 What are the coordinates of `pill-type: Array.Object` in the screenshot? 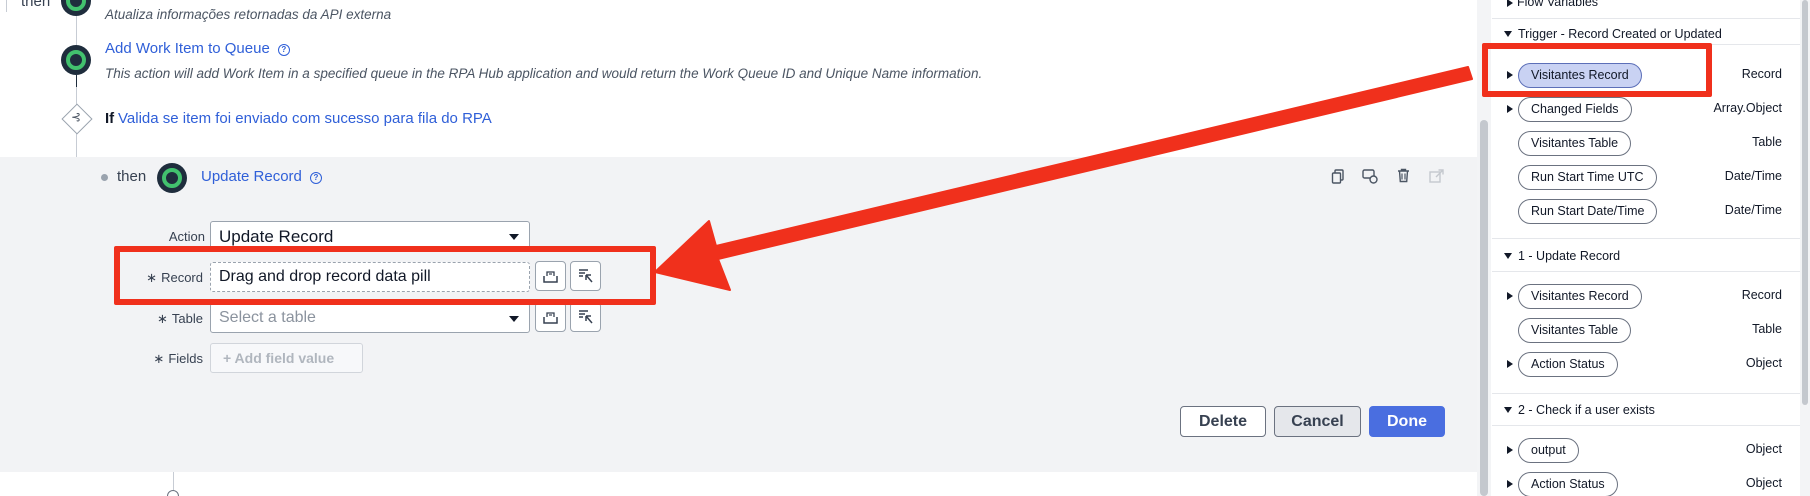 It's located at (1747, 108).